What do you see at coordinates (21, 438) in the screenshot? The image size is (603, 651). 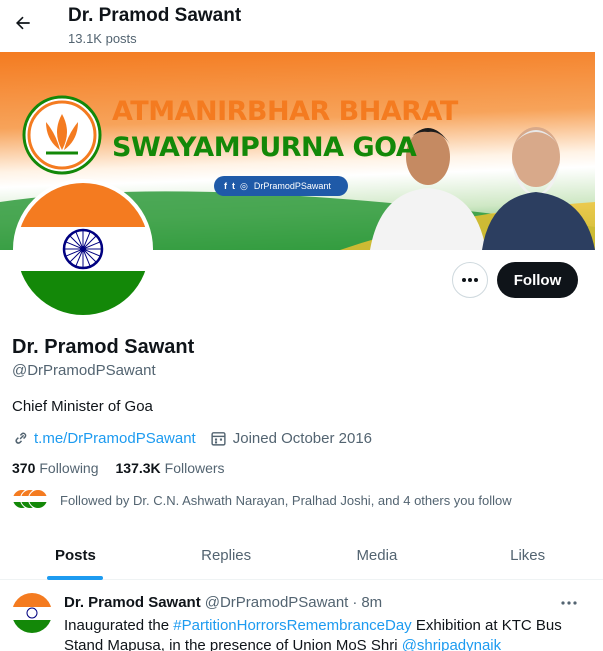 I see `link-icon` at bounding box center [21, 438].